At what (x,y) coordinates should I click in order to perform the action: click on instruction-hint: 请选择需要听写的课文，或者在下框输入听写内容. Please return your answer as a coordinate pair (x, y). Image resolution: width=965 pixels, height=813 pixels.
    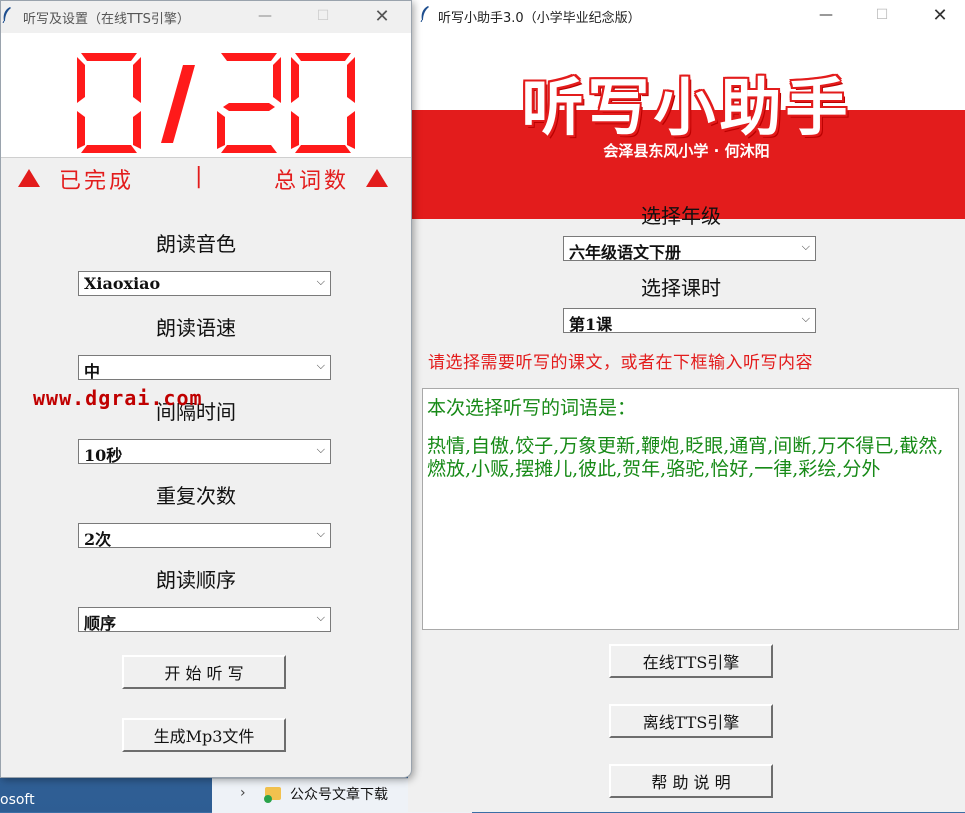
    Looking at the image, I should click on (620, 363).